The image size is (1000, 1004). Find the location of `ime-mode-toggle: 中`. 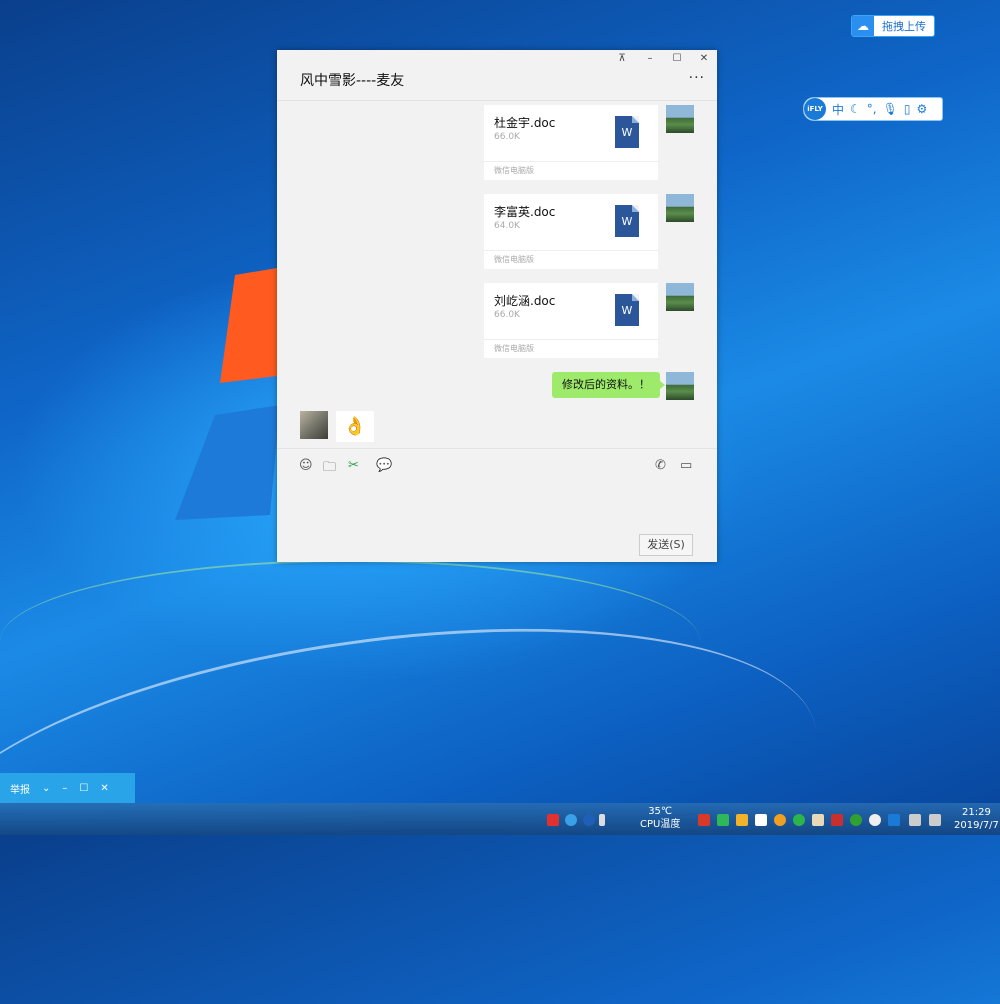

ime-mode-toggle: 中 is located at coordinates (838, 109).